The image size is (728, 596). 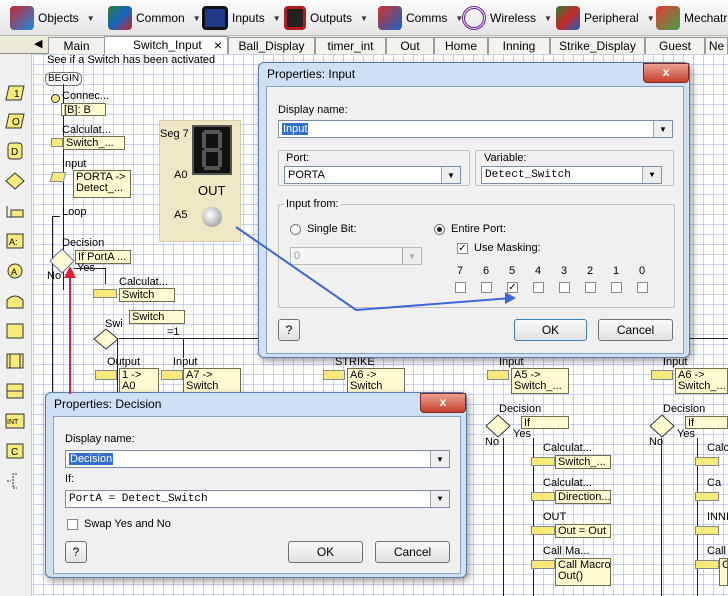 What do you see at coordinates (356, 256) in the screenshot?
I see `single-bit-select: 0 ▼` at bounding box center [356, 256].